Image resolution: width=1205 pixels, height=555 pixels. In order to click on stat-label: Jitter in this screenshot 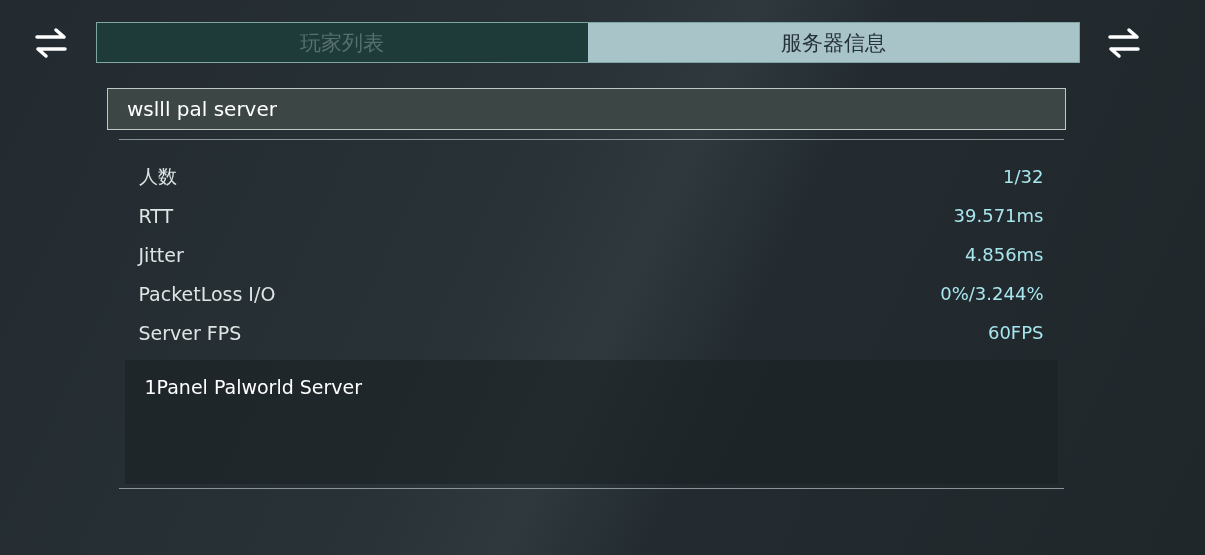, I will do `click(161, 254)`.